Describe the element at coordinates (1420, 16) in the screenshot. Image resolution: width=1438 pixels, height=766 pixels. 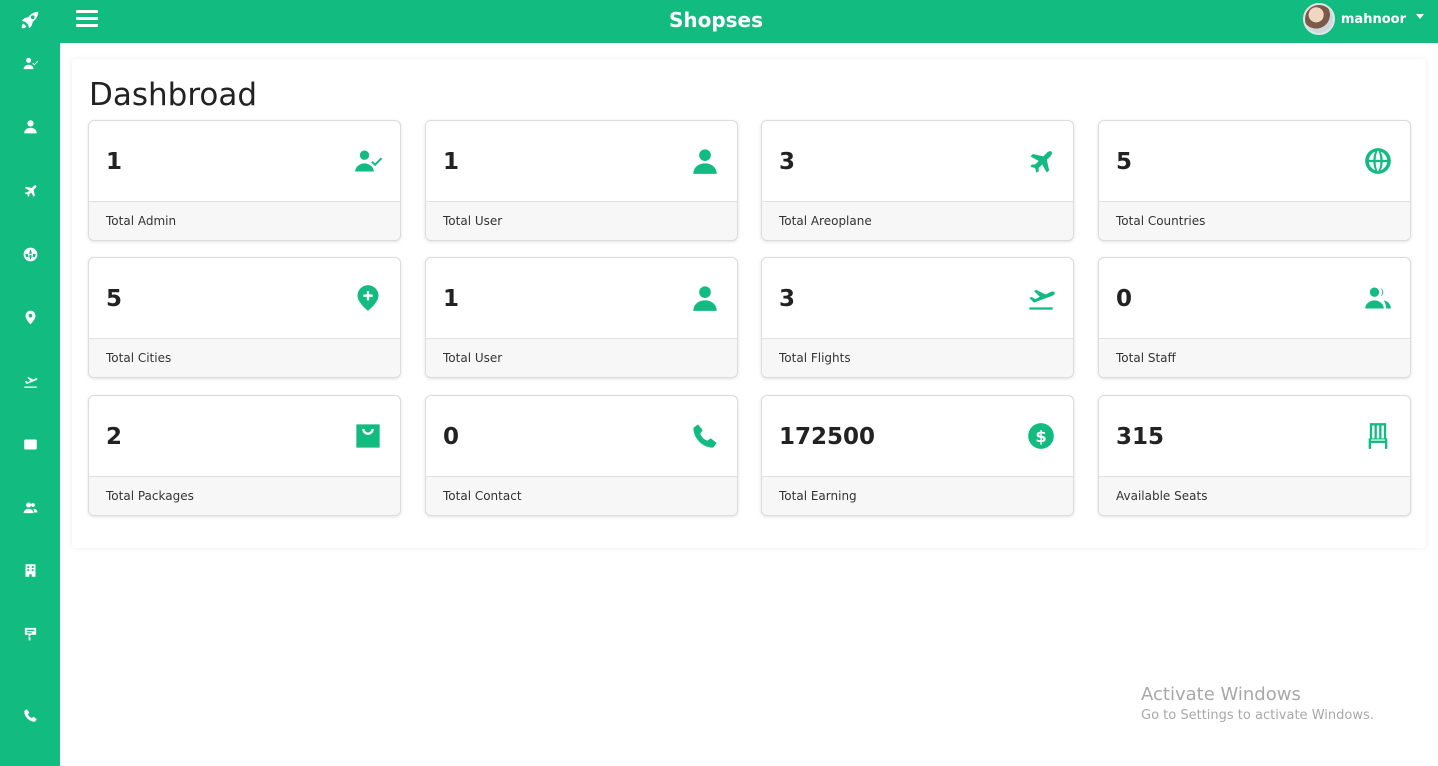
I see `chevron-down-icon` at that location.